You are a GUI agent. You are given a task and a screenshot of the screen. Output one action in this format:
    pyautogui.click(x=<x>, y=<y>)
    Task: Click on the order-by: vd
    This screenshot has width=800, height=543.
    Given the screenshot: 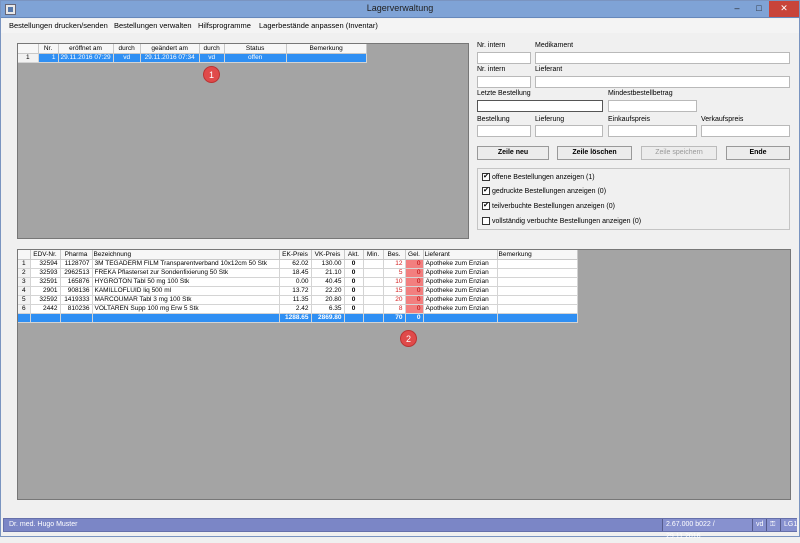 What is the action you would take?
    pyautogui.click(x=127, y=58)
    